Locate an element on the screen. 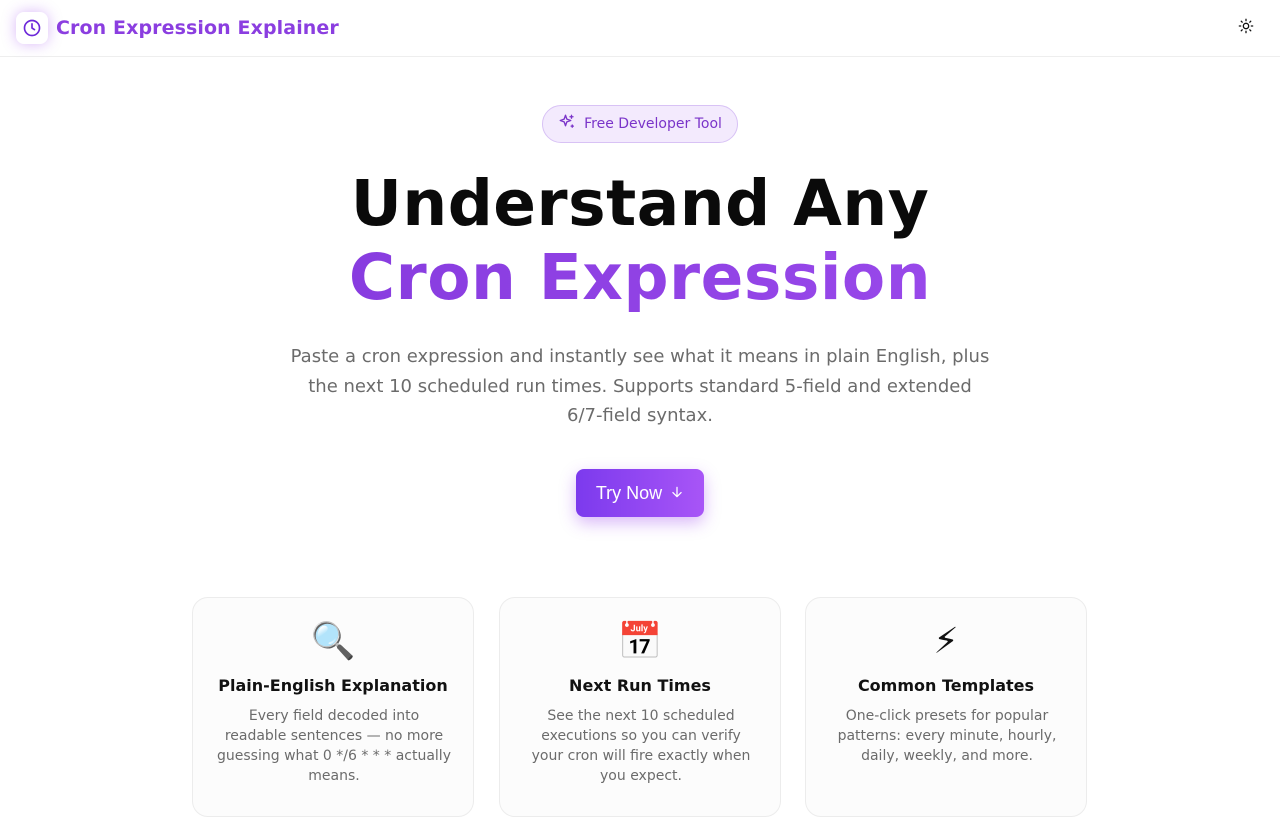 The height and width of the screenshot is (817, 1280). theme-toggle-button is located at coordinates (1246, 28).